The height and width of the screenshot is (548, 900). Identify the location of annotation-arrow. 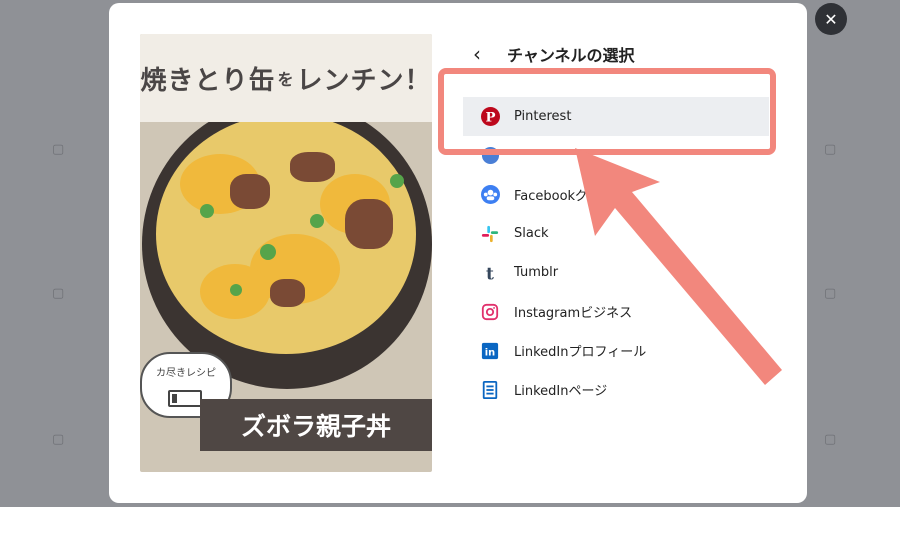
(678, 266).